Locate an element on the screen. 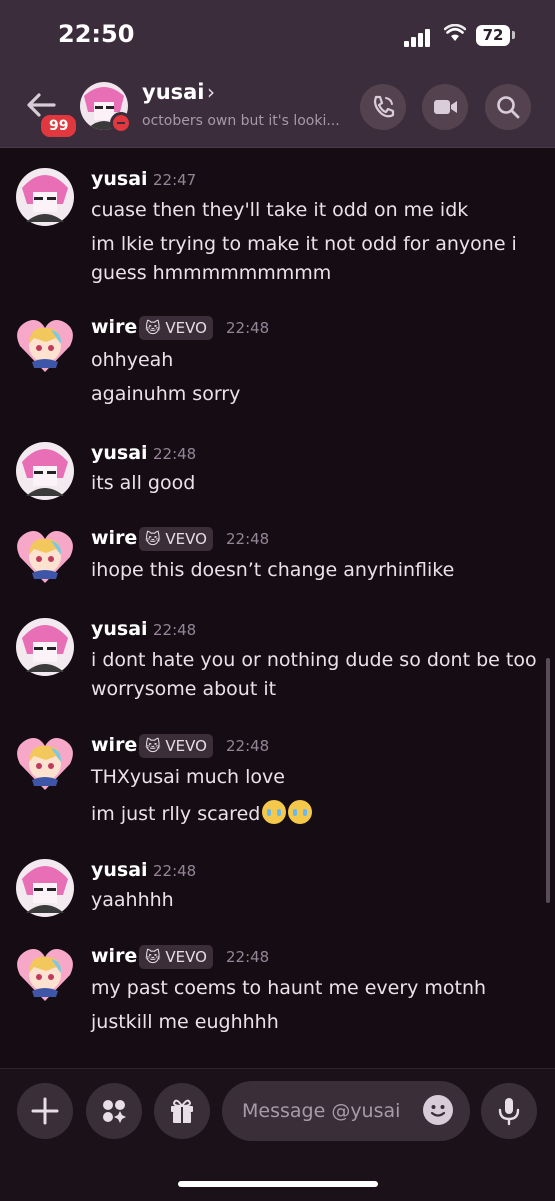 The width and height of the screenshot is (555, 1201). scrollbar is located at coordinates (548, 780).